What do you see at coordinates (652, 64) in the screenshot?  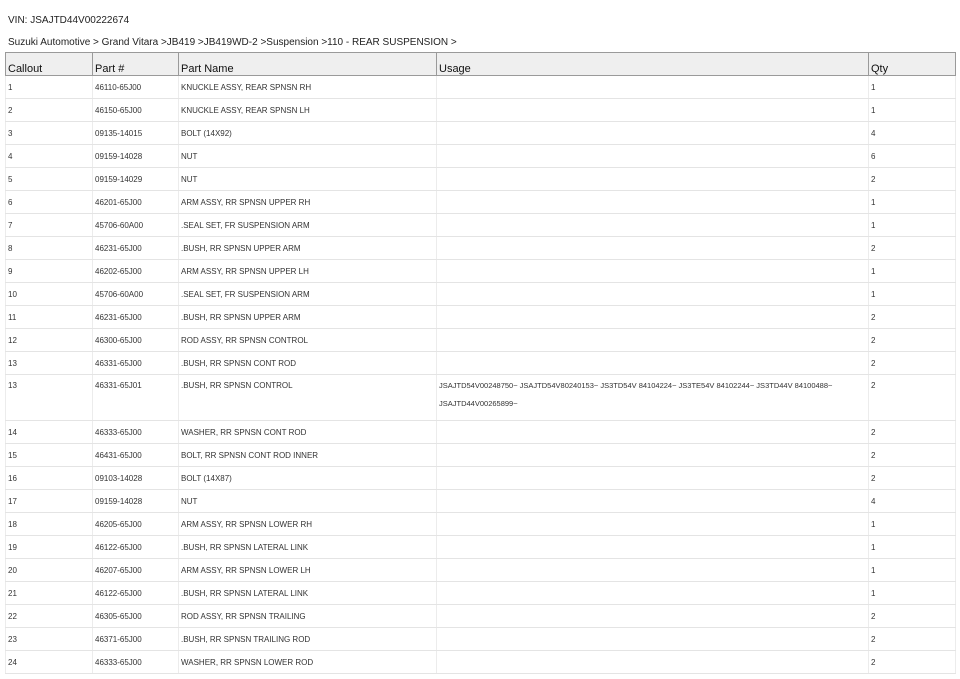 I see `column-header-usage: Usage` at bounding box center [652, 64].